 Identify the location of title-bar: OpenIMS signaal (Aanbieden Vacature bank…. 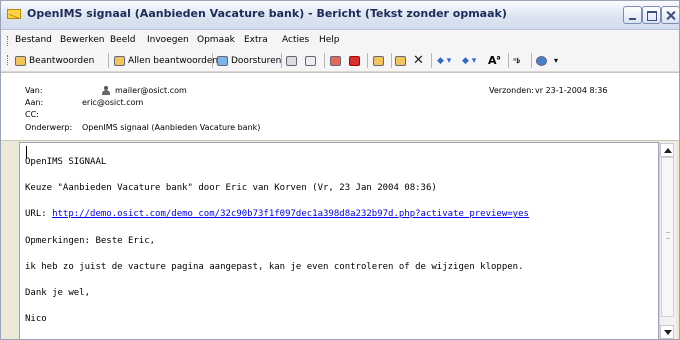
(340, 15).